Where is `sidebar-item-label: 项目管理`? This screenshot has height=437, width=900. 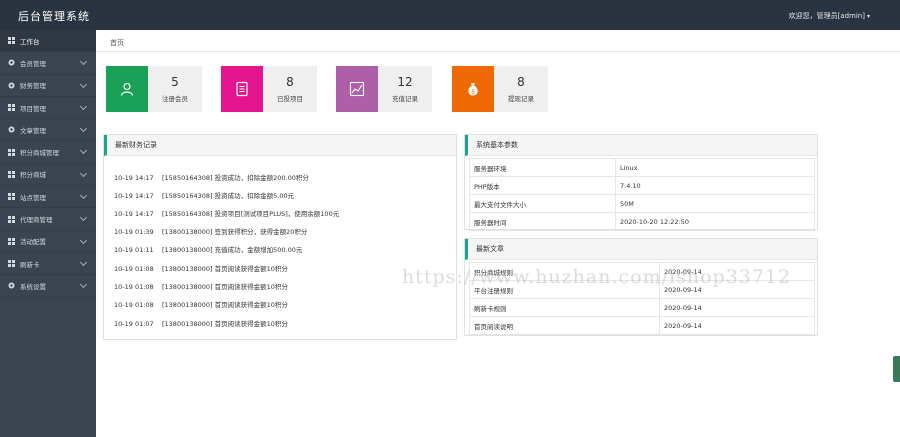
sidebar-item-label: 项目管理 is located at coordinates (33, 108).